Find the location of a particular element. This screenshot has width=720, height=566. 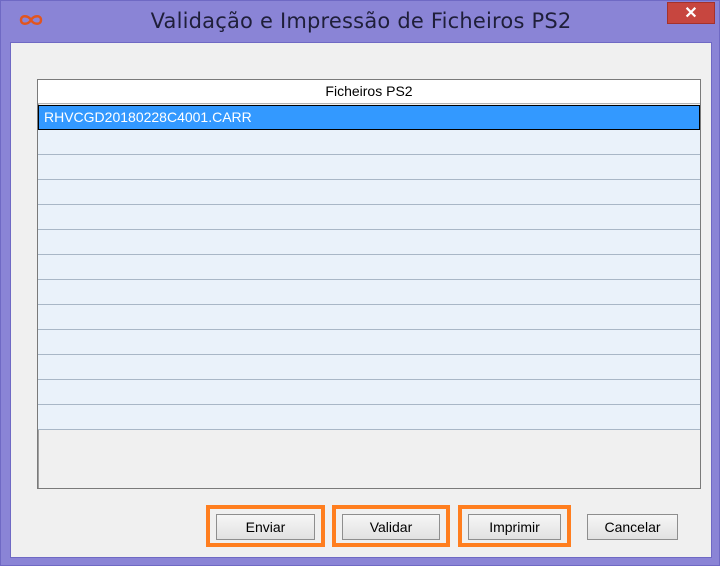

window-title: Validação e Impressão de Ficheiros PS2 is located at coordinates (361, 21).